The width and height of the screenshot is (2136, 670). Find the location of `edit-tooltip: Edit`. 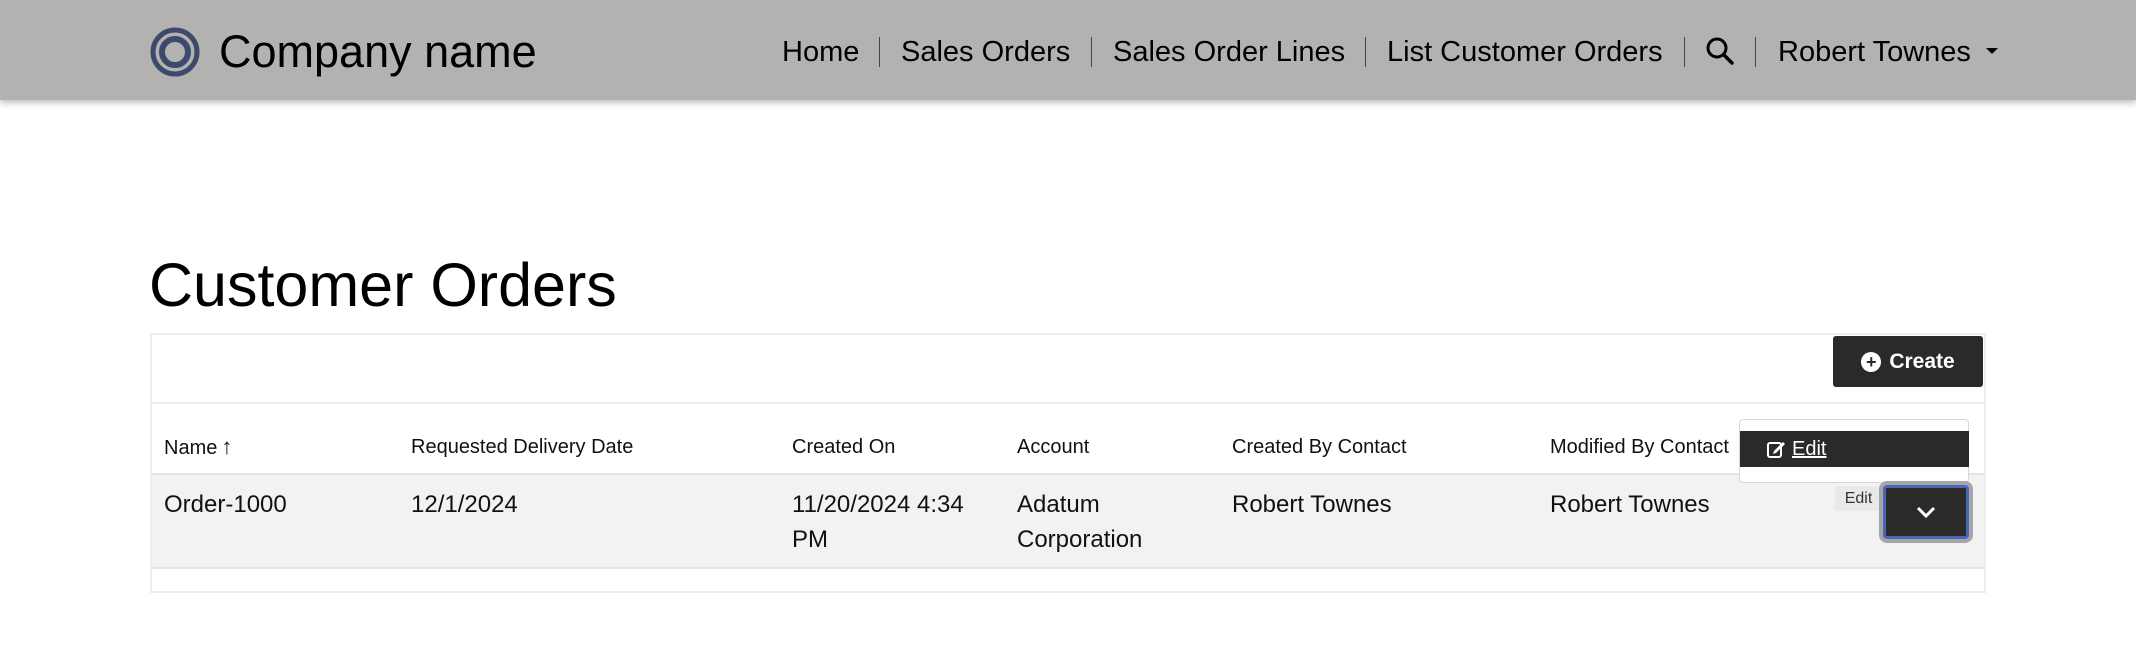

edit-tooltip: Edit is located at coordinates (1858, 498).